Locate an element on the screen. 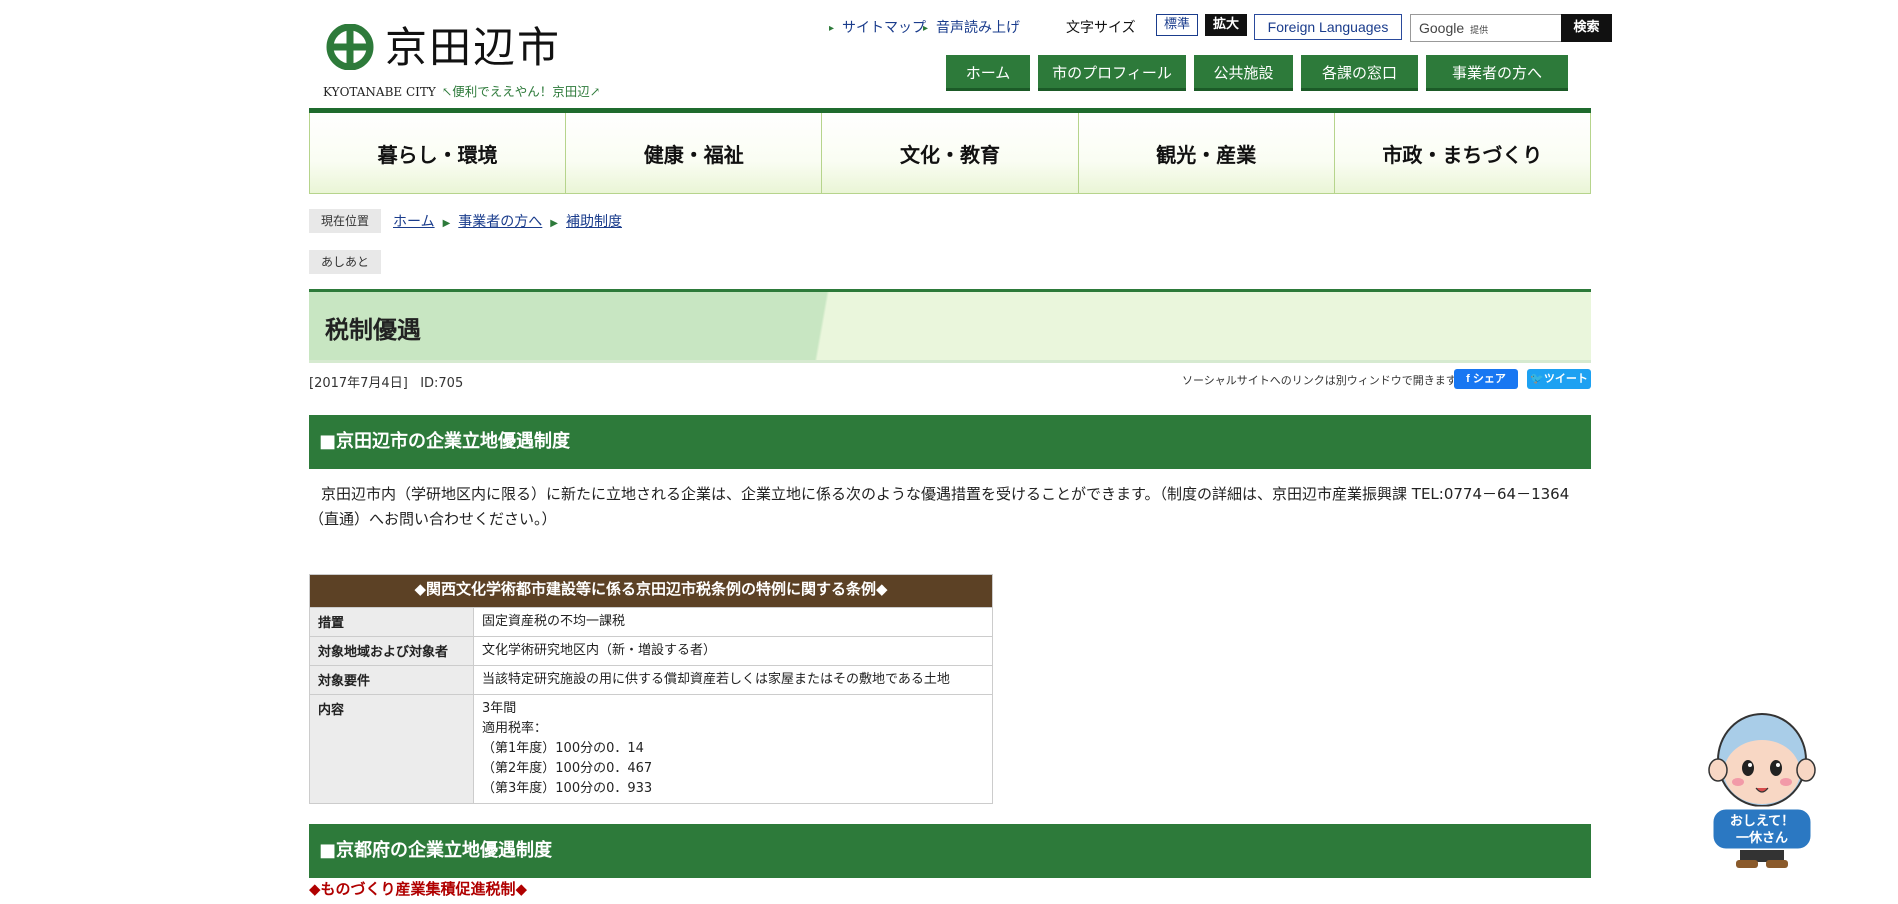  breadcrumb-home: ホーム is located at coordinates (414, 222).